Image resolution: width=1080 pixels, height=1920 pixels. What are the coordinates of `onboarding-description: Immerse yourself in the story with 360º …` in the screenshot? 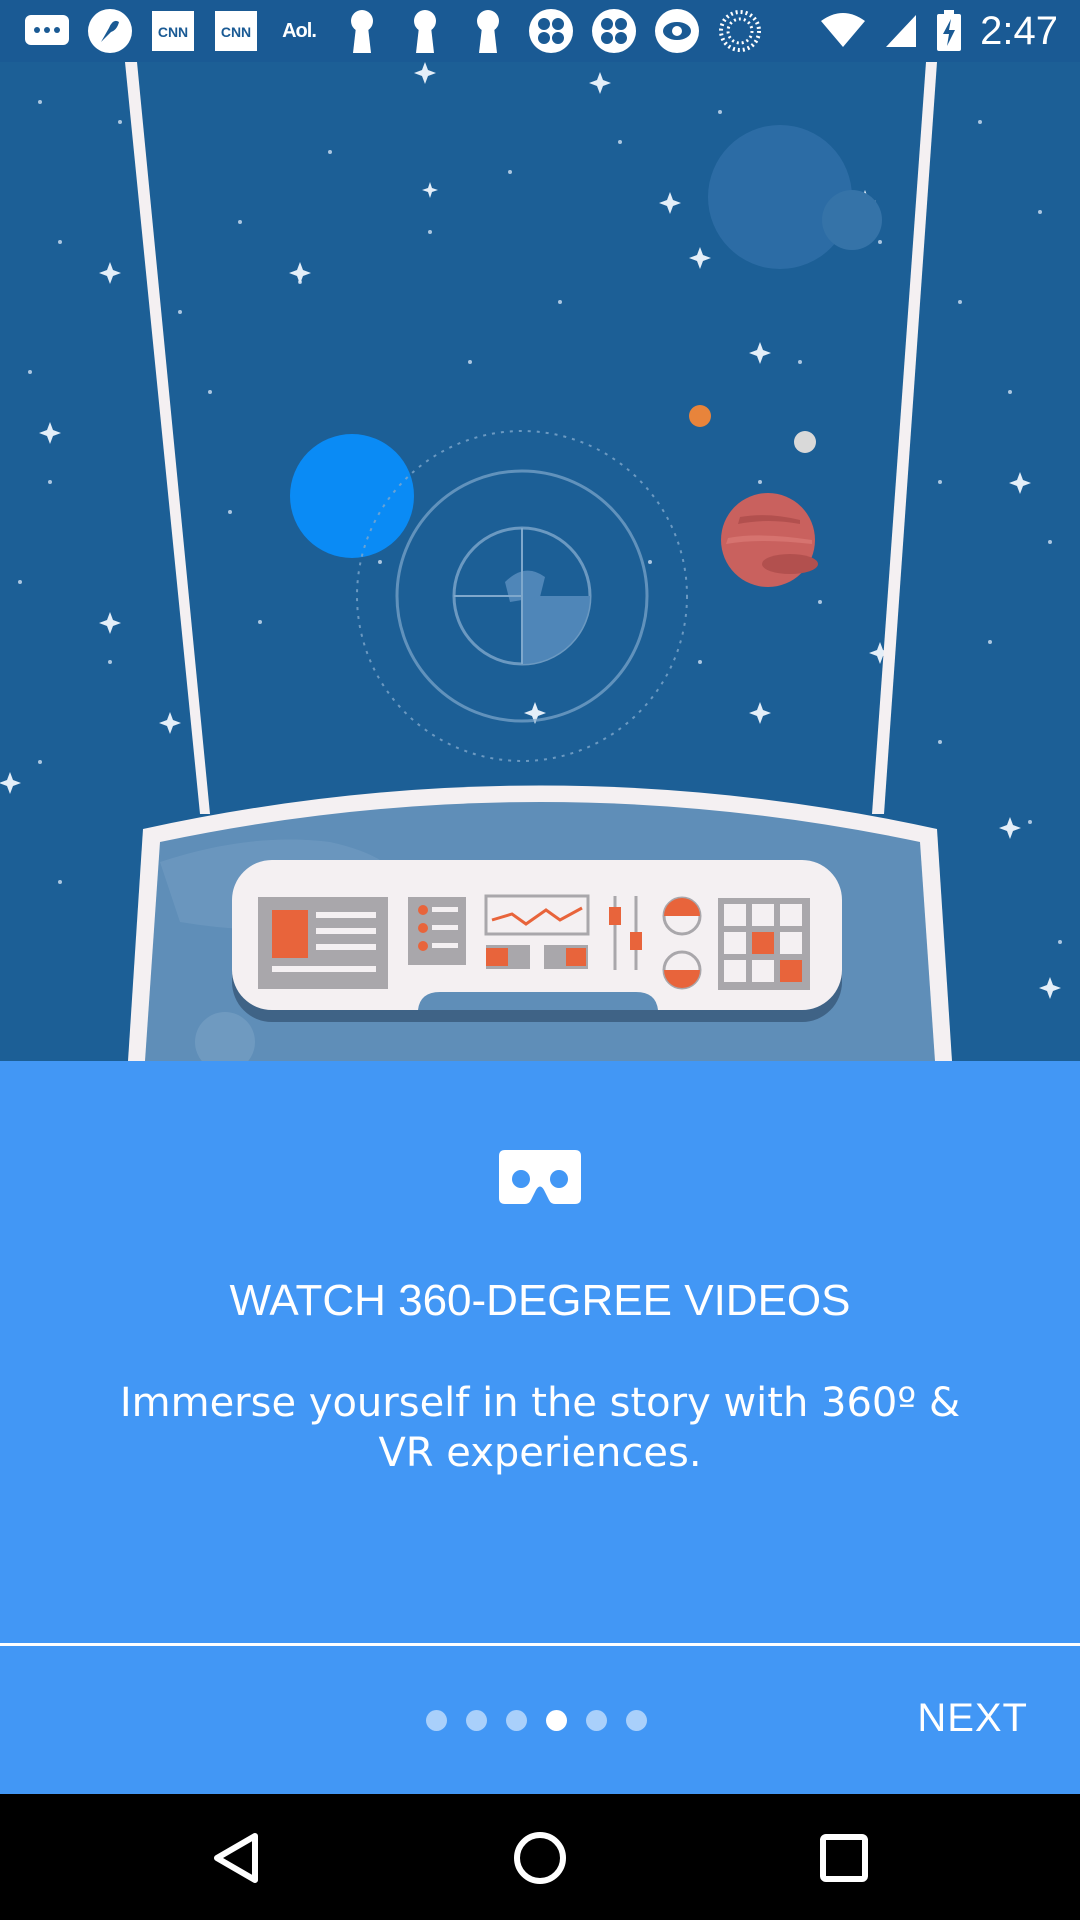 It's located at (540, 1428).